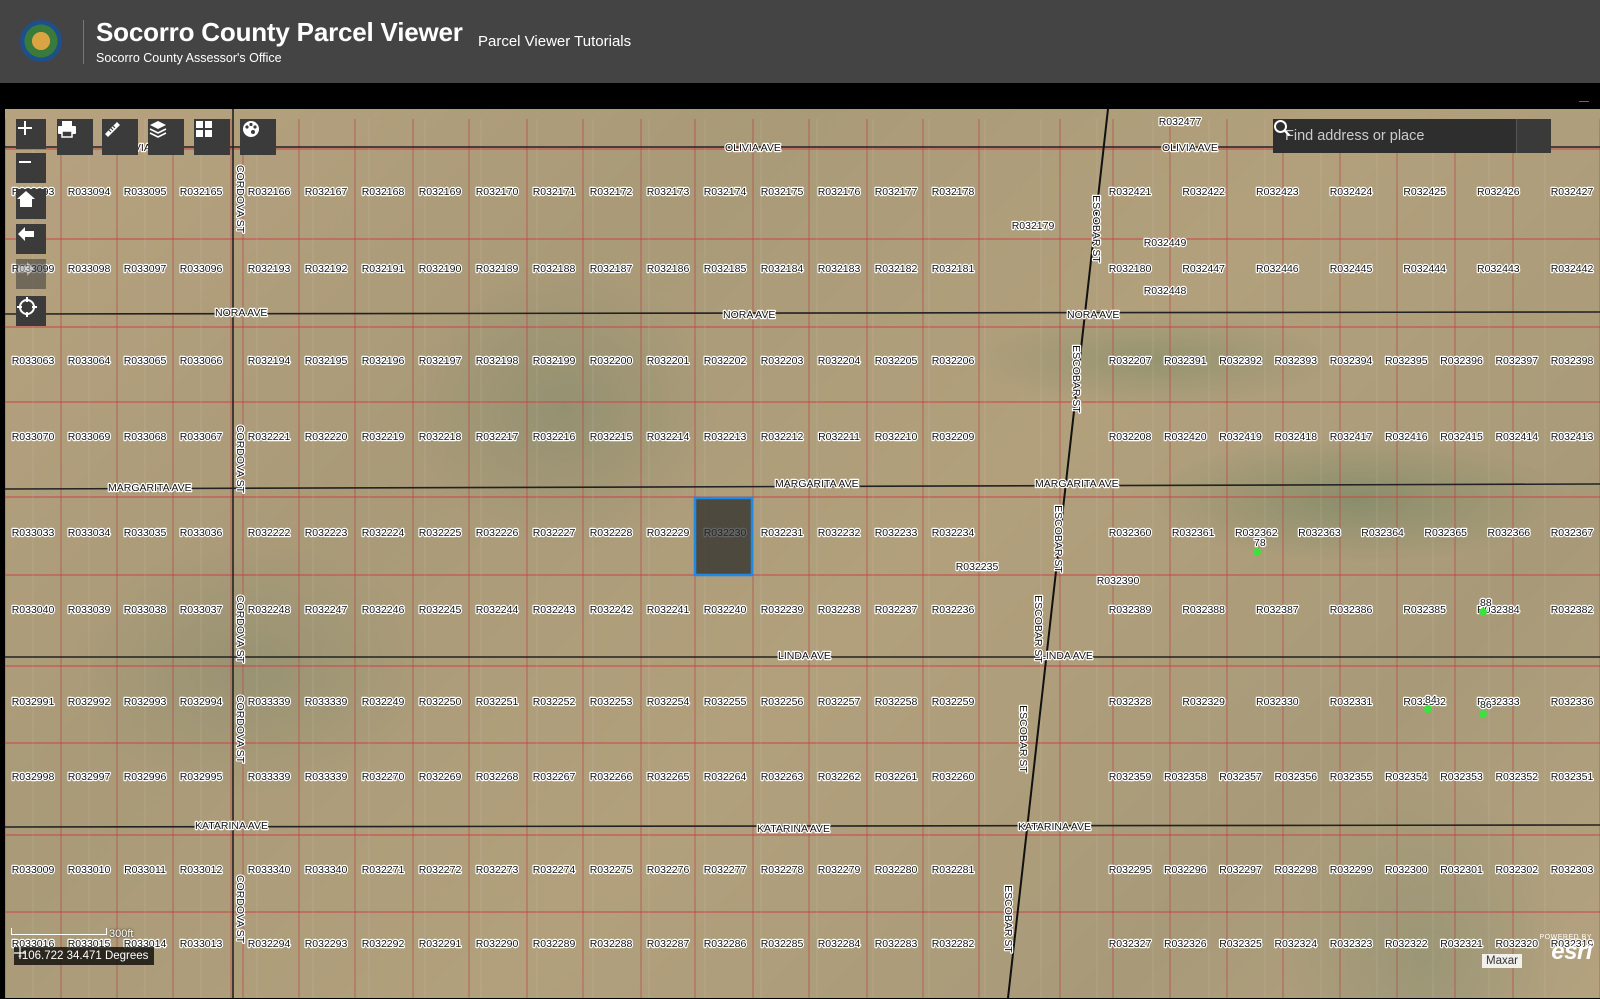  What do you see at coordinates (89, 533) in the screenshot?
I see `parcel-label: R033034` at bounding box center [89, 533].